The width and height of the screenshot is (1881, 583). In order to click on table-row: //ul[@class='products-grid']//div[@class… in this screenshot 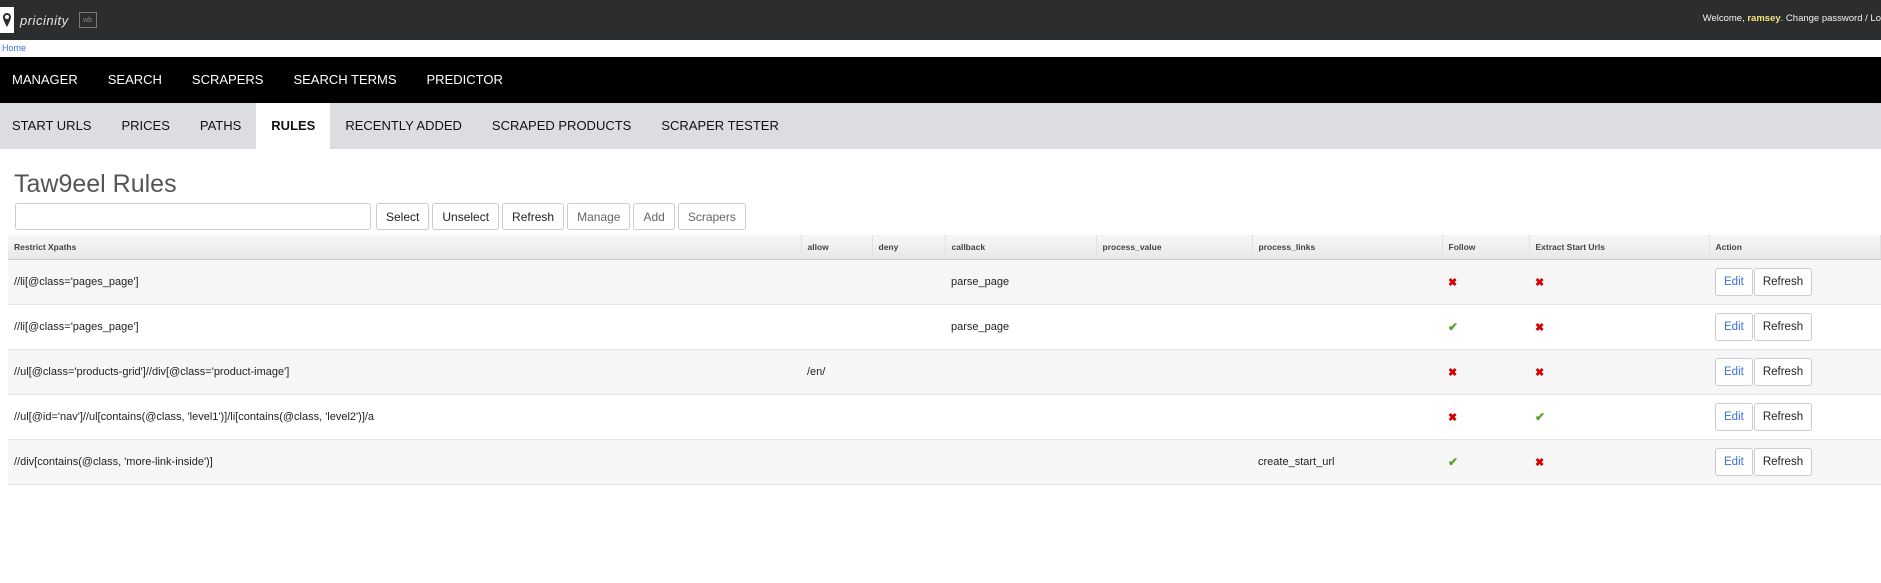, I will do `click(944, 372)`.